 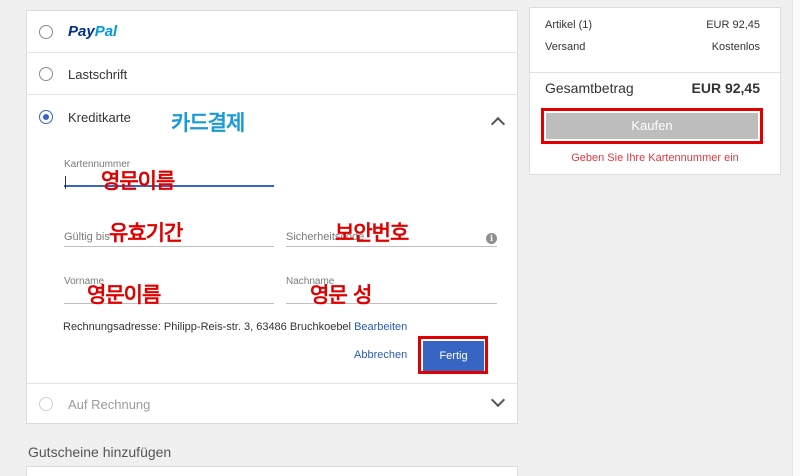 What do you see at coordinates (491, 238) in the screenshot?
I see `info-icon: i` at bounding box center [491, 238].